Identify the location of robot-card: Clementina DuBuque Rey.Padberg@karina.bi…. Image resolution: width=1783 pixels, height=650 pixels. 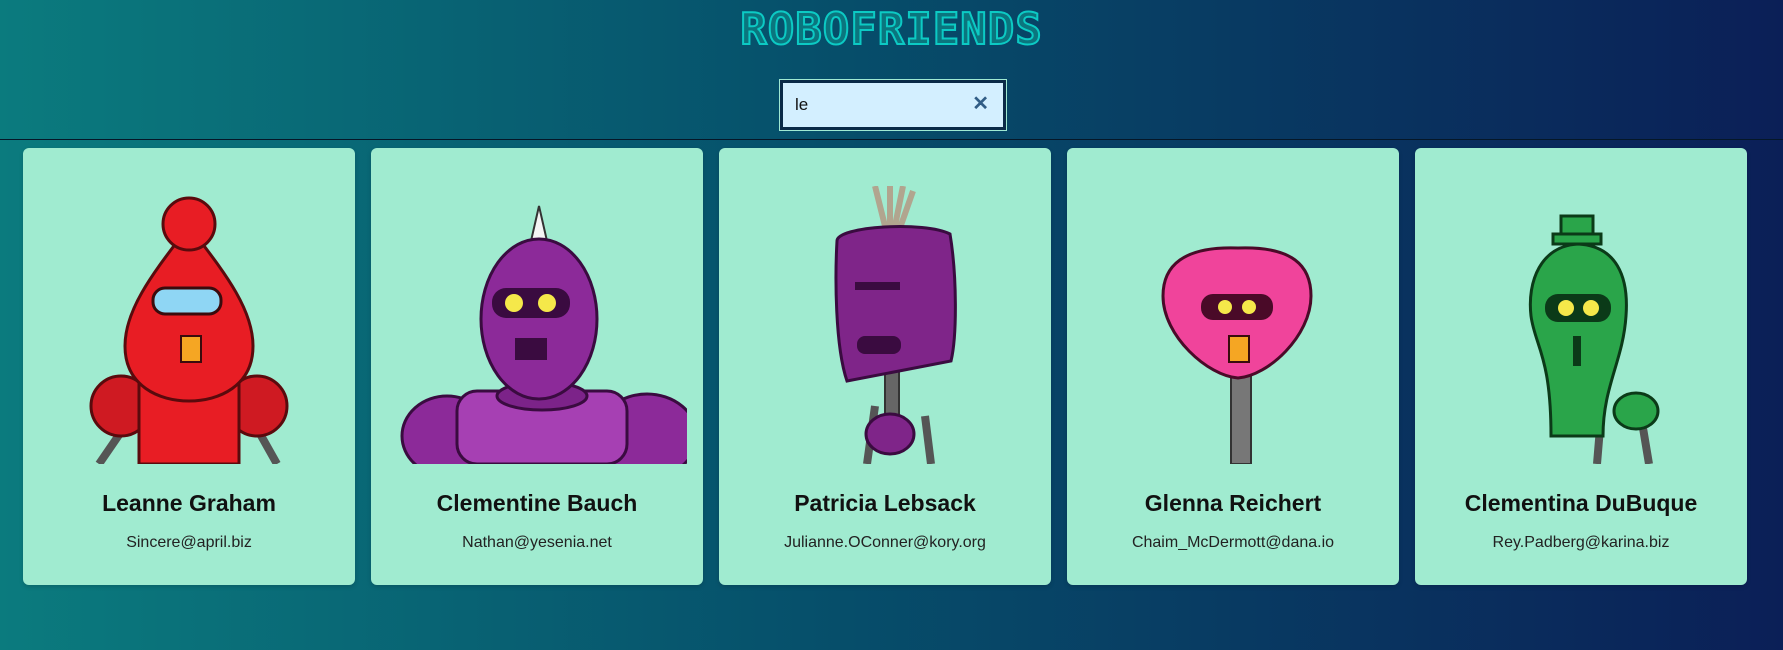
(1581, 366).